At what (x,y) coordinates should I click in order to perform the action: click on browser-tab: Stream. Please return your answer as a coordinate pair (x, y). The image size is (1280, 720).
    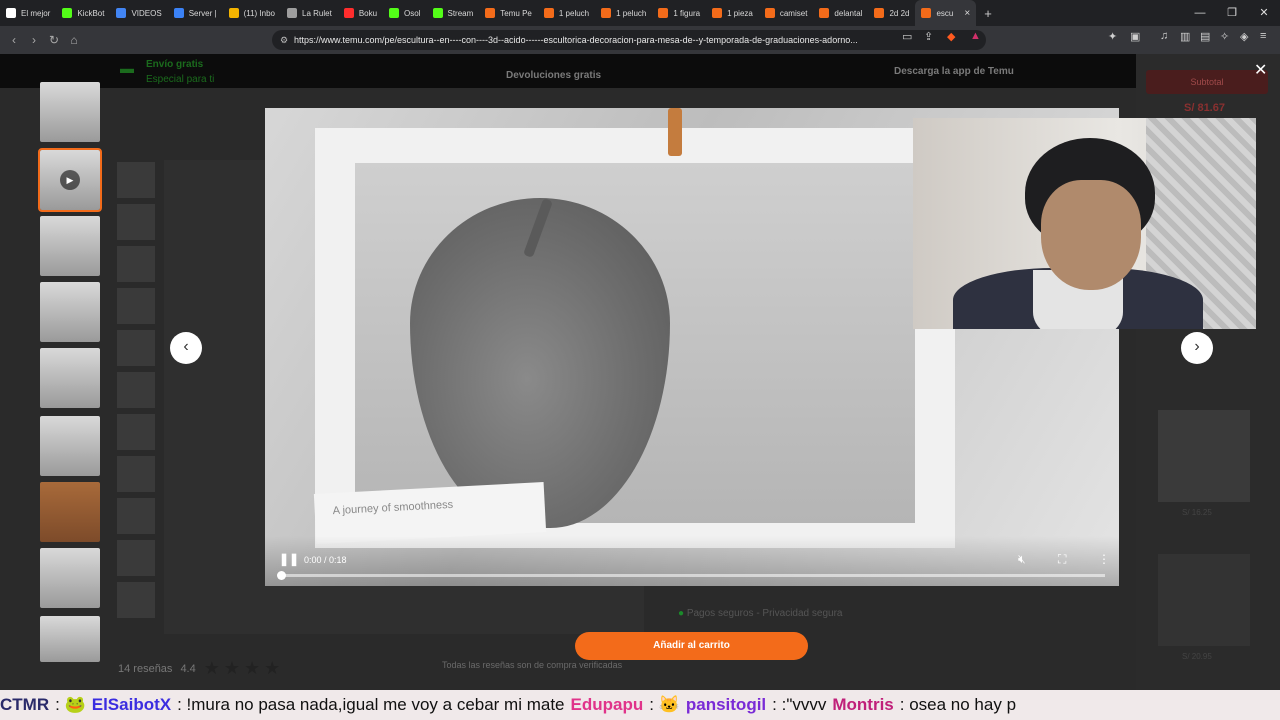
    Looking at the image, I should click on (453, 13).